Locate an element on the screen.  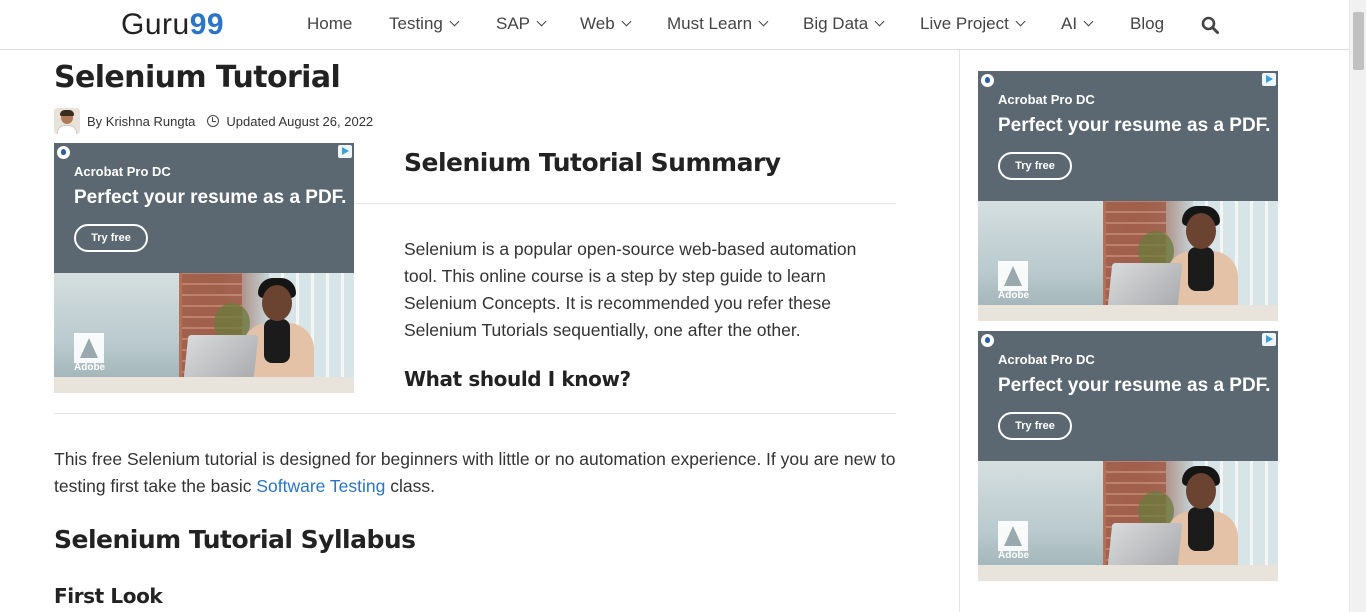
nav-web: Web is located at coordinates (606, 24).